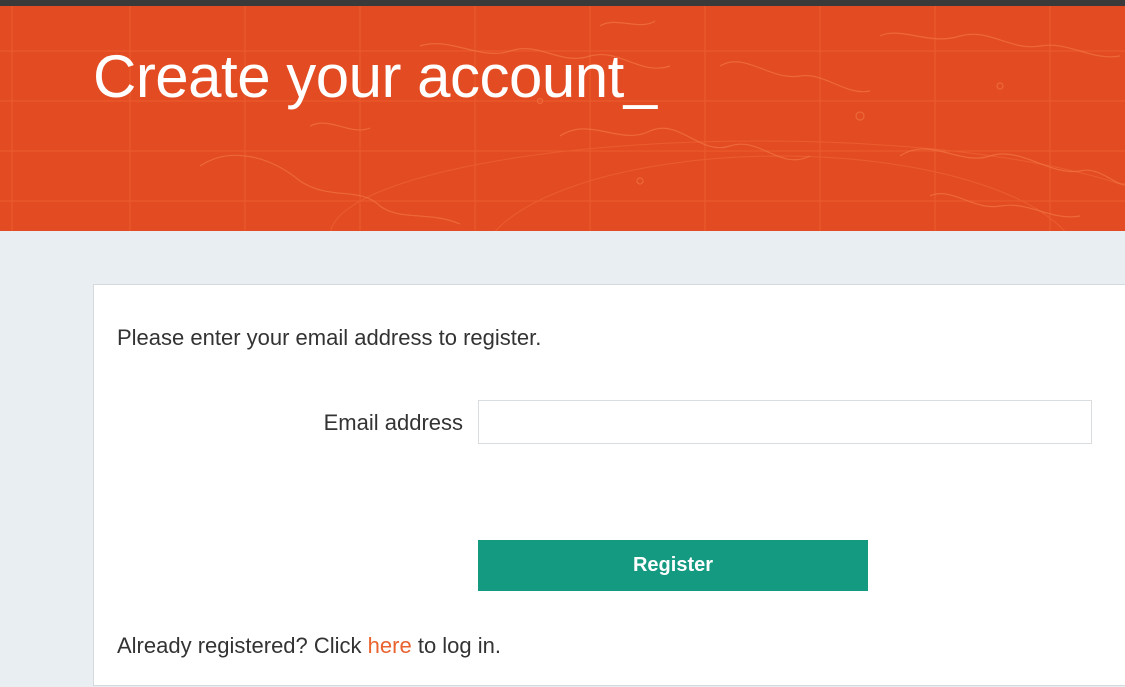 The image size is (1125, 687). Describe the element at coordinates (242, 645) in the screenshot. I see `login-prompt-prefix: Already registered? Click` at that location.